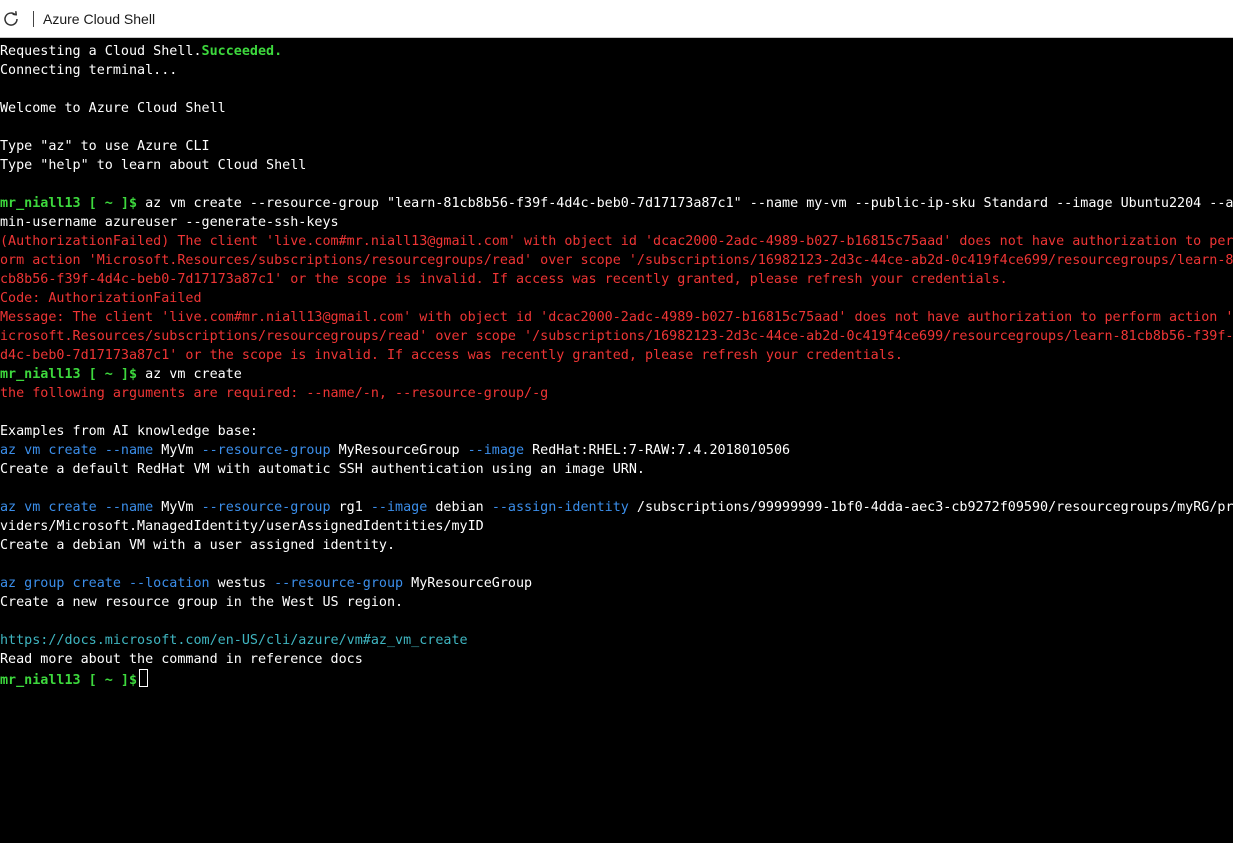 Image resolution: width=1233 pixels, height=843 pixels. What do you see at coordinates (616, 374) in the screenshot?
I see `terminal-line: mr_niall13 [ ~ ]$ az vm create` at bounding box center [616, 374].